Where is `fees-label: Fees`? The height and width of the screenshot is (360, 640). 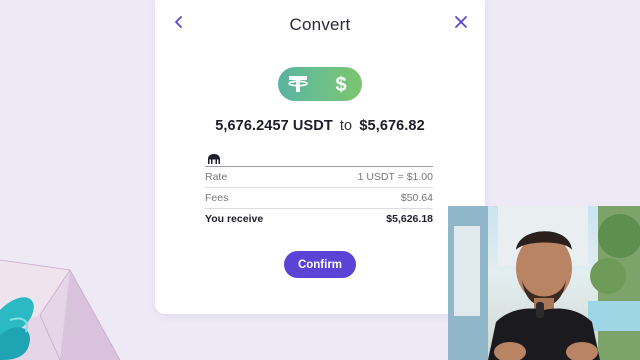 fees-label: Fees is located at coordinates (217, 198).